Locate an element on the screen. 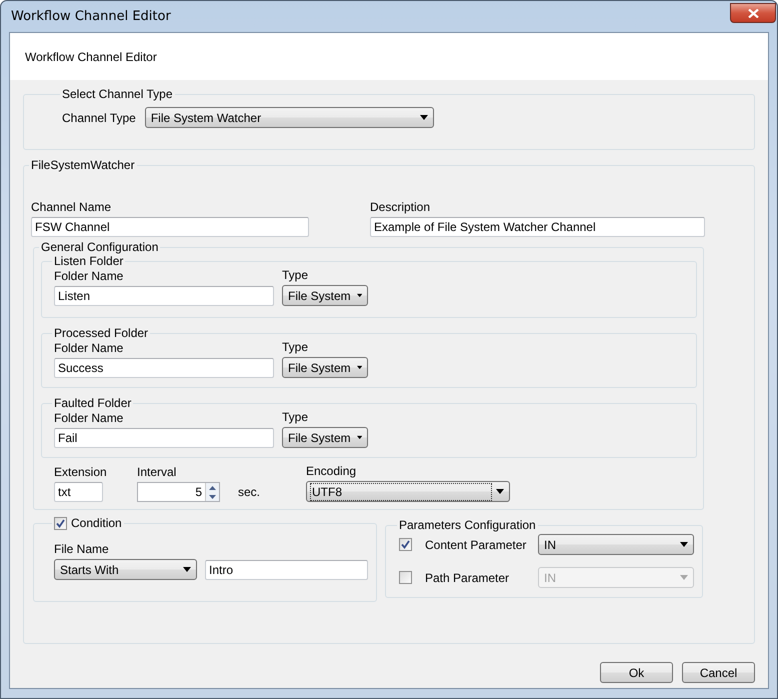  dialog-button: Ok is located at coordinates (636, 672).